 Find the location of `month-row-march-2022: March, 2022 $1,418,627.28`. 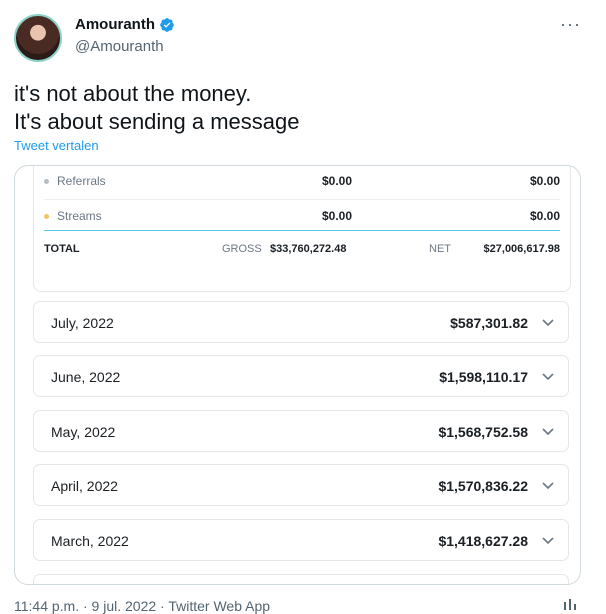

month-row-march-2022: March, 2022 $1,418,627.28 is located at coordinates (301, 540).